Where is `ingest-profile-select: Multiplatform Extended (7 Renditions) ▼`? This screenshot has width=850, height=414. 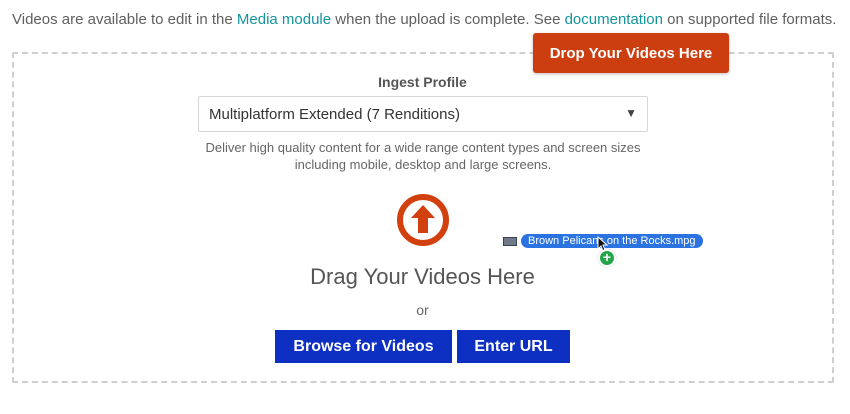
ingest-profile-select: Multiplatform Extended (7 Renditions) ▼ is located at coordinates (423, 114).